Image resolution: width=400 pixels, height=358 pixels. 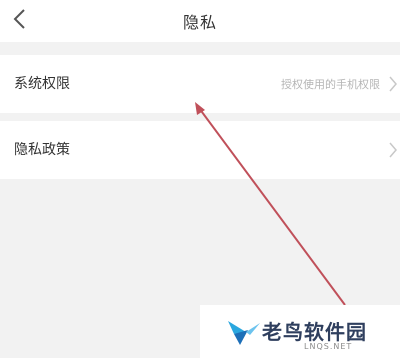 What do you see at coordinates (244, 333) in the screenshot?
I see `bird-logo-icon` at bounding box center [244, 333].